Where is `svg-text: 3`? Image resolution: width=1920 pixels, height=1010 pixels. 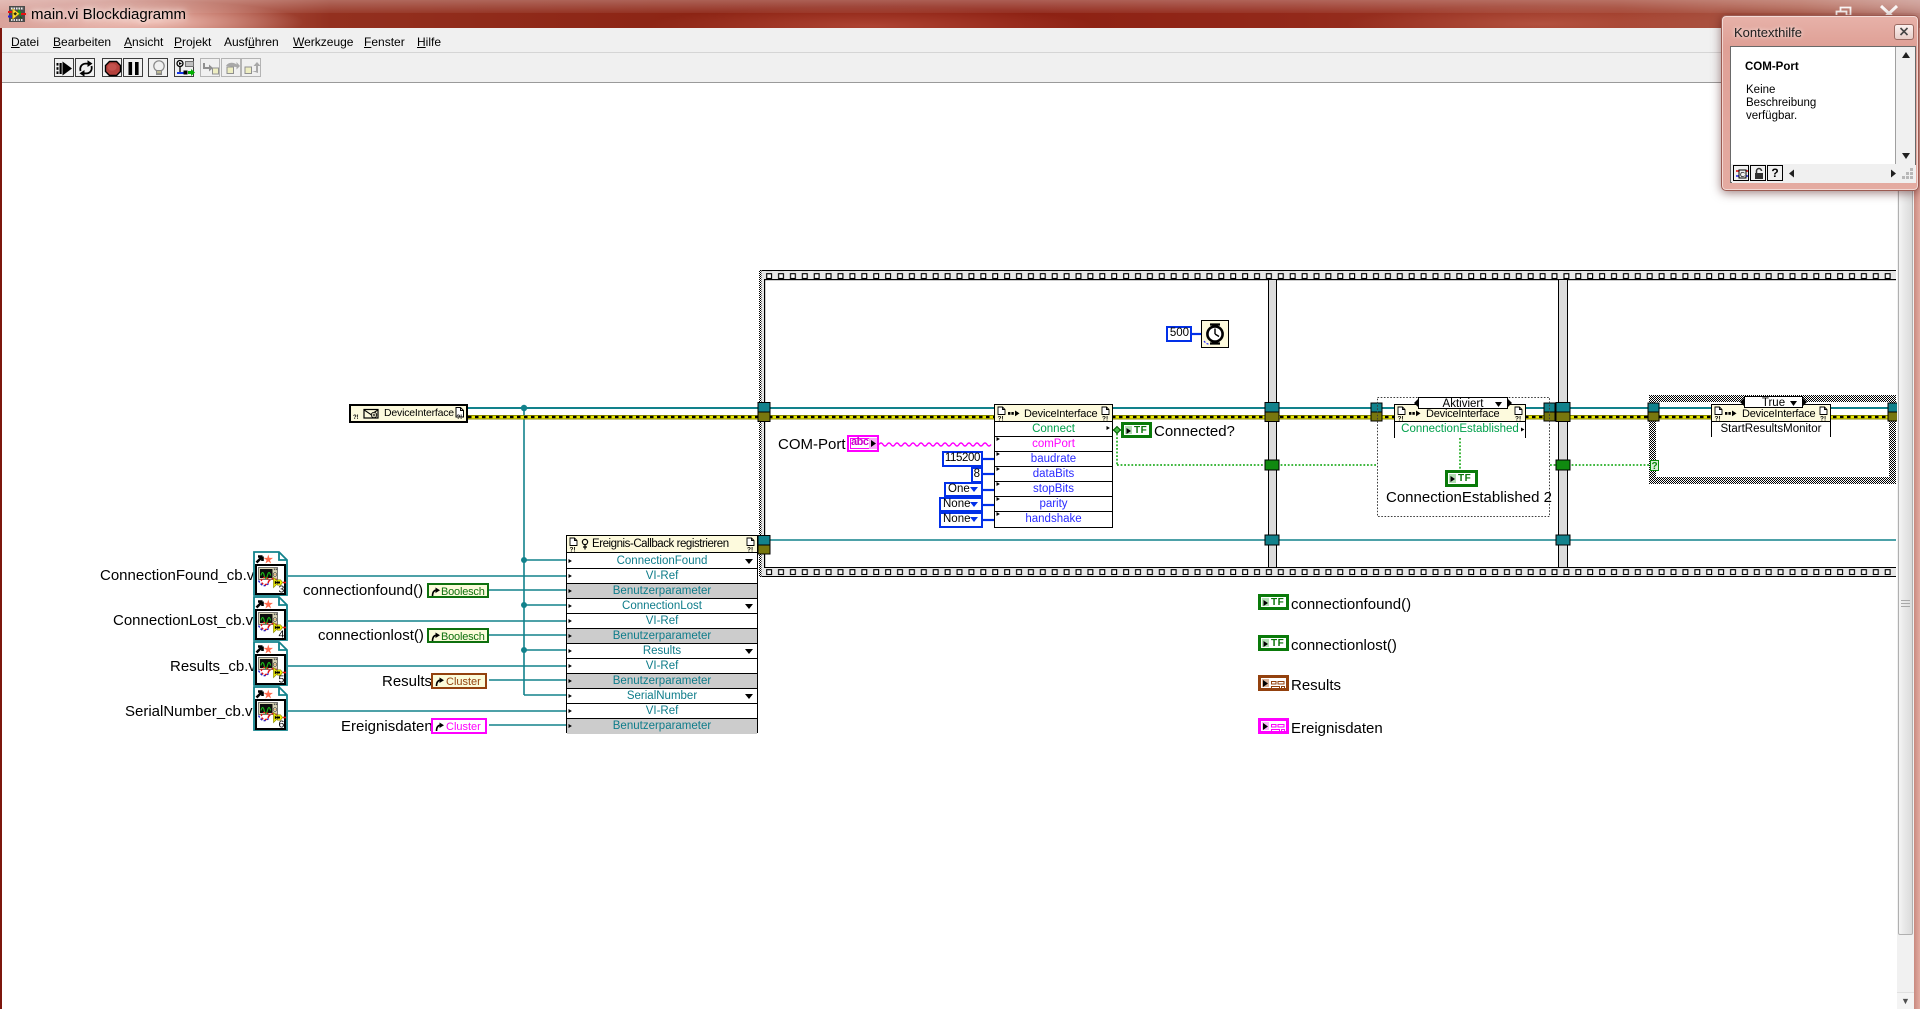 svg-text: 3 is located at coordinates (282, 590).